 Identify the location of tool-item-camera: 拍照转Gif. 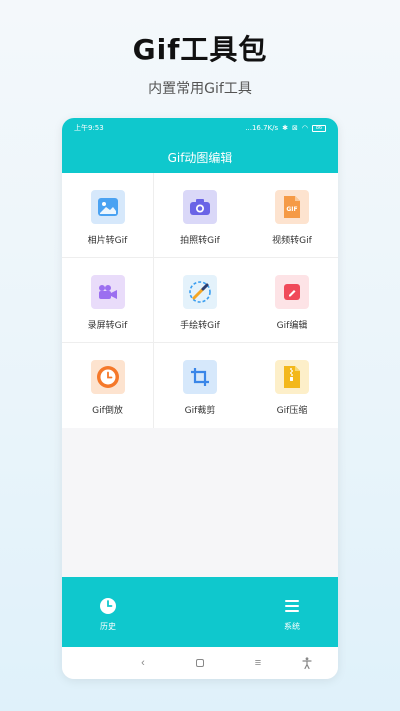
(200, 215).